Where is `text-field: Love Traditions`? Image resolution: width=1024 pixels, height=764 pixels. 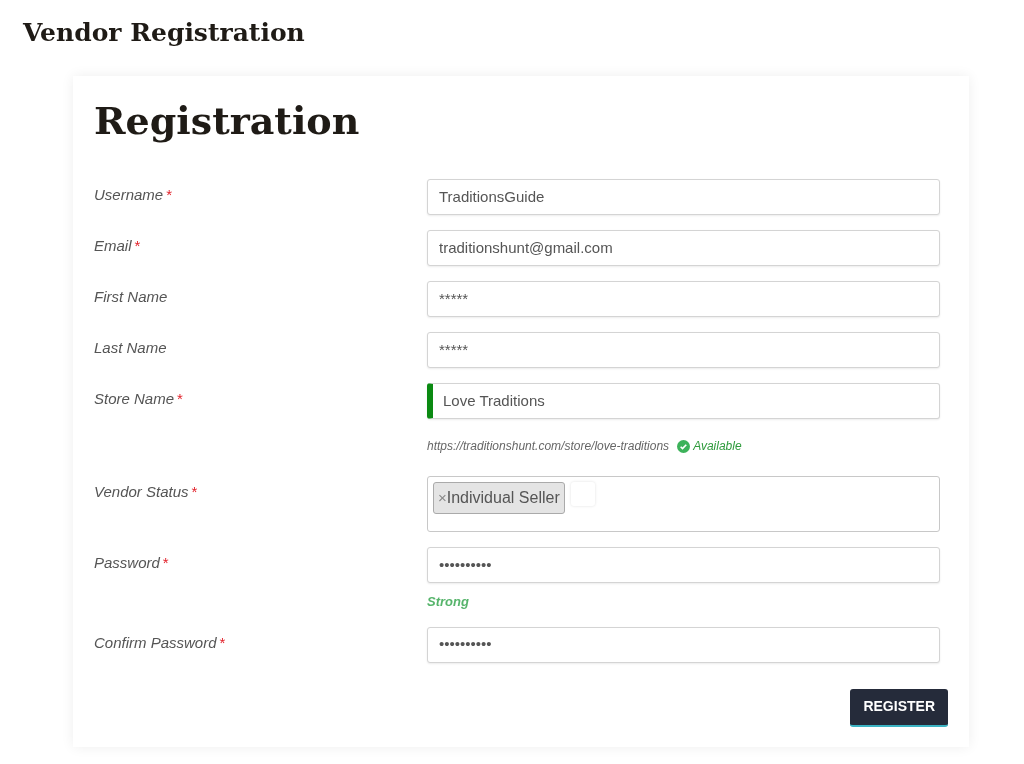 text-field: Love Traditions is located at coordinates (683, 401).